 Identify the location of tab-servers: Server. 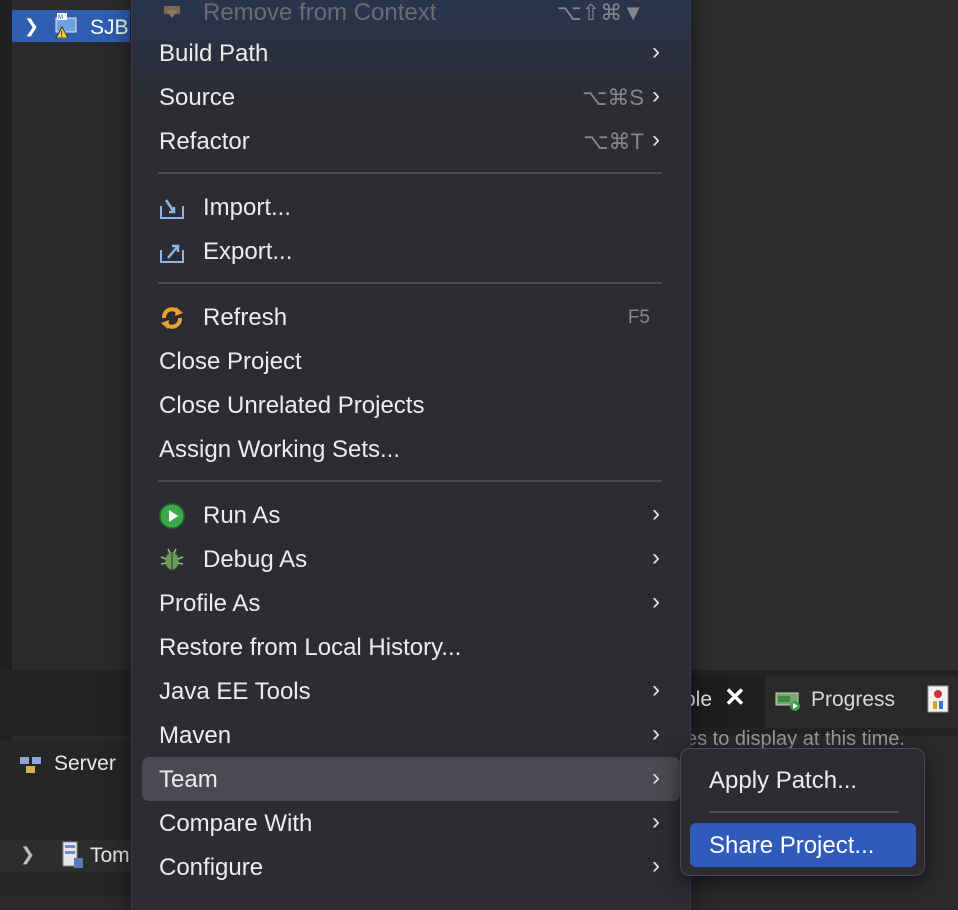
(67, 764).